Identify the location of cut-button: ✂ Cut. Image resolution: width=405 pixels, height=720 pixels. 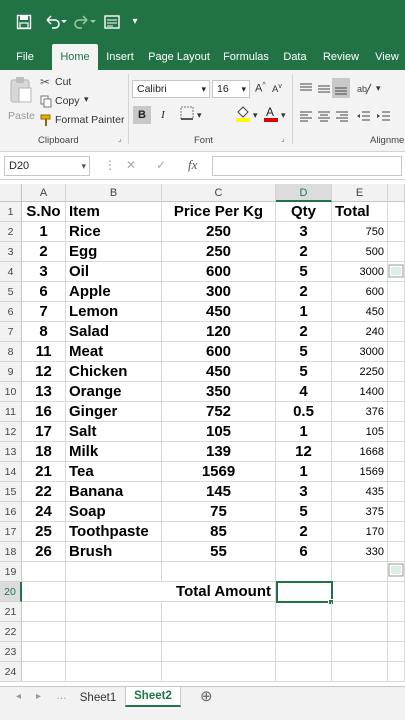
(70, 83).